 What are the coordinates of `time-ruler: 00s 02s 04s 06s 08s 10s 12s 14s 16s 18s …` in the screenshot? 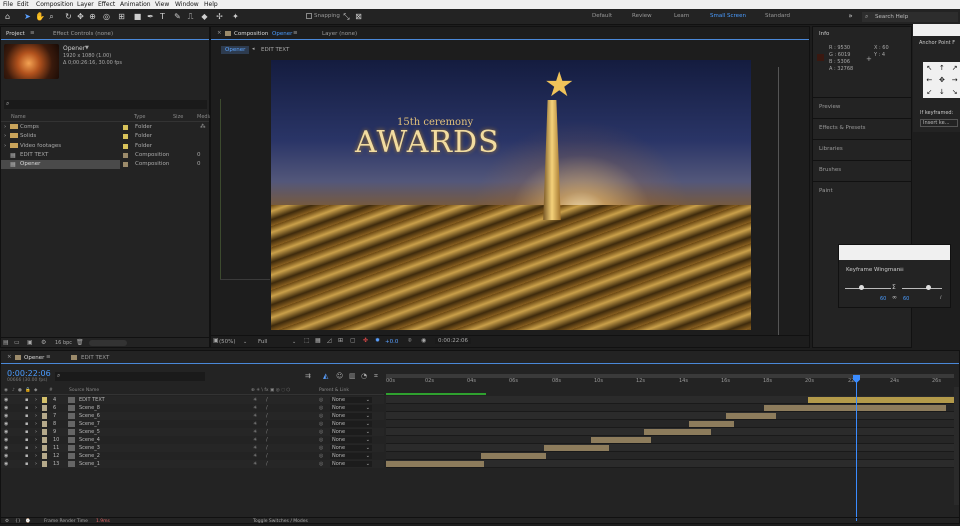 It's located at (670, 382).